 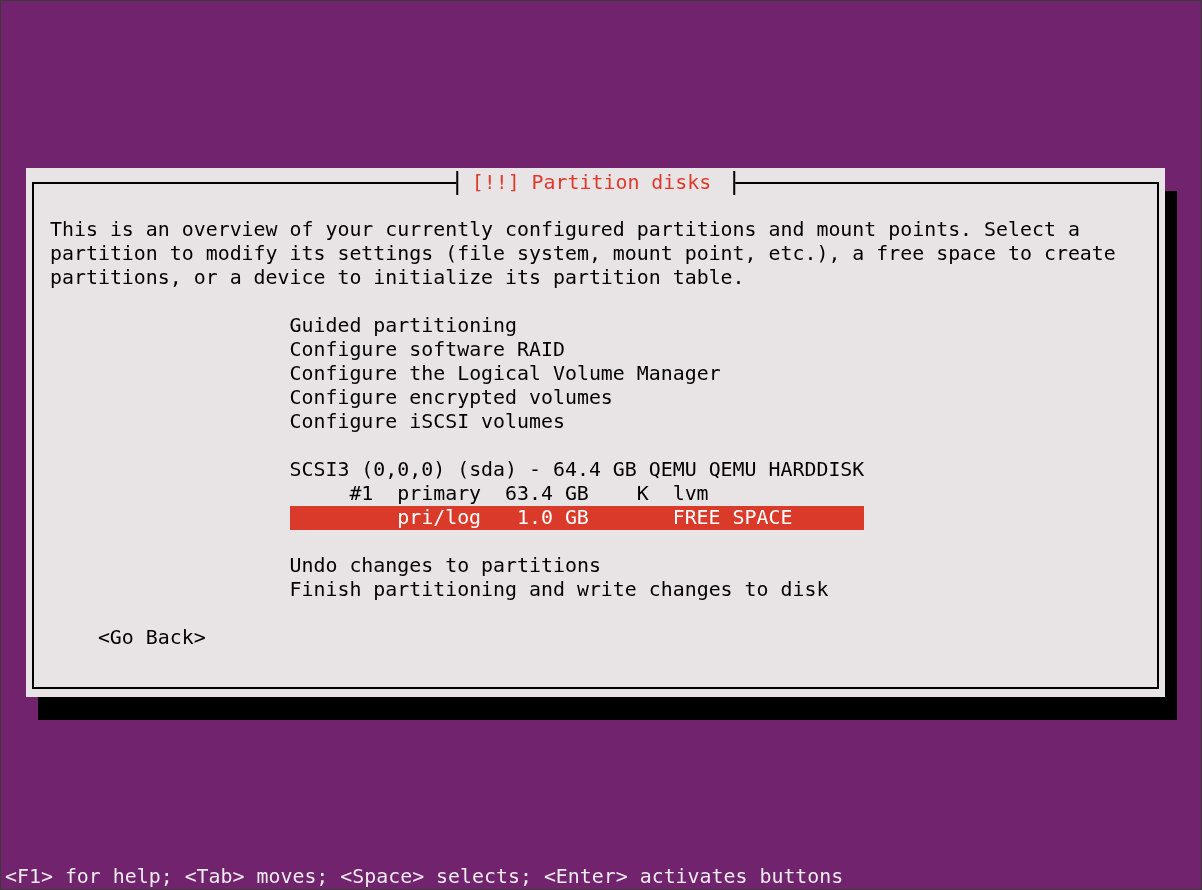 I want to click on partition-file-system: lvm, so click(x=690, y=494).